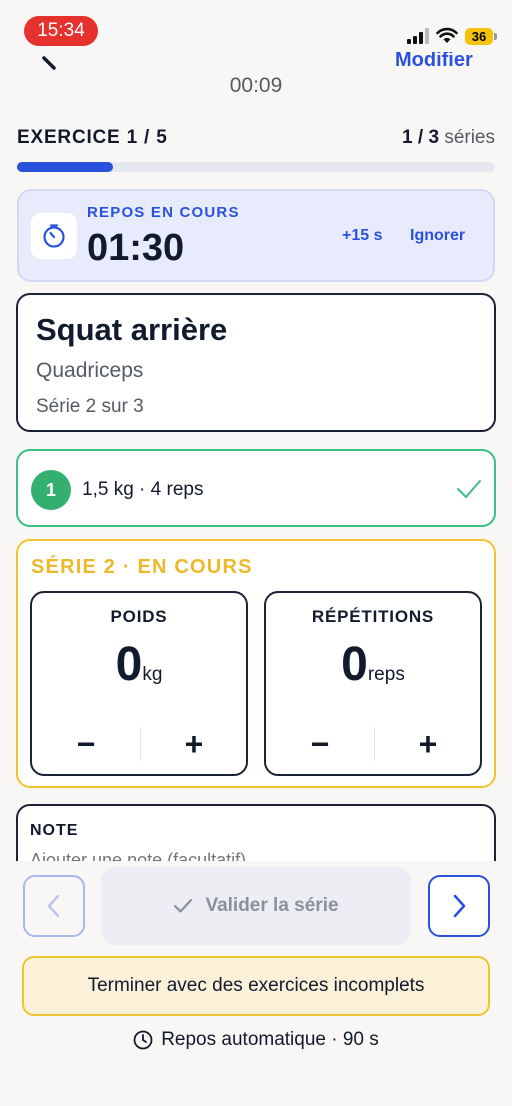 The image size is (512, 1106). What do you see at coordinates (152, 674) in the screenshot?
I see `weight-unit: kg` at bounding box center [152, 674].